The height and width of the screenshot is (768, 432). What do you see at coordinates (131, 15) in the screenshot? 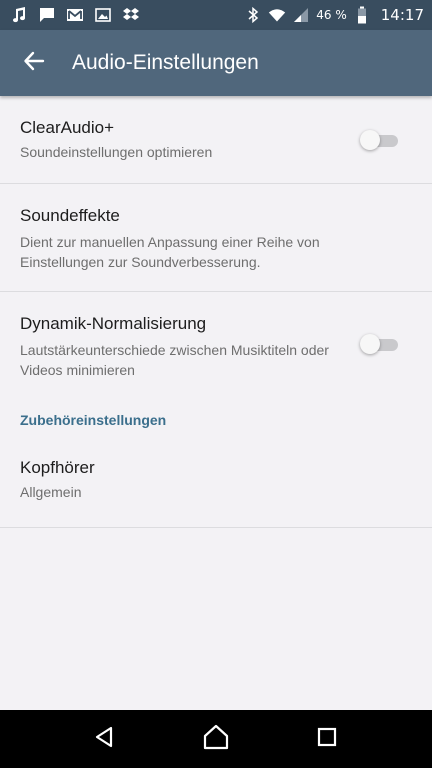
I see `dropbox-icon` at bounding box center [131, 15].